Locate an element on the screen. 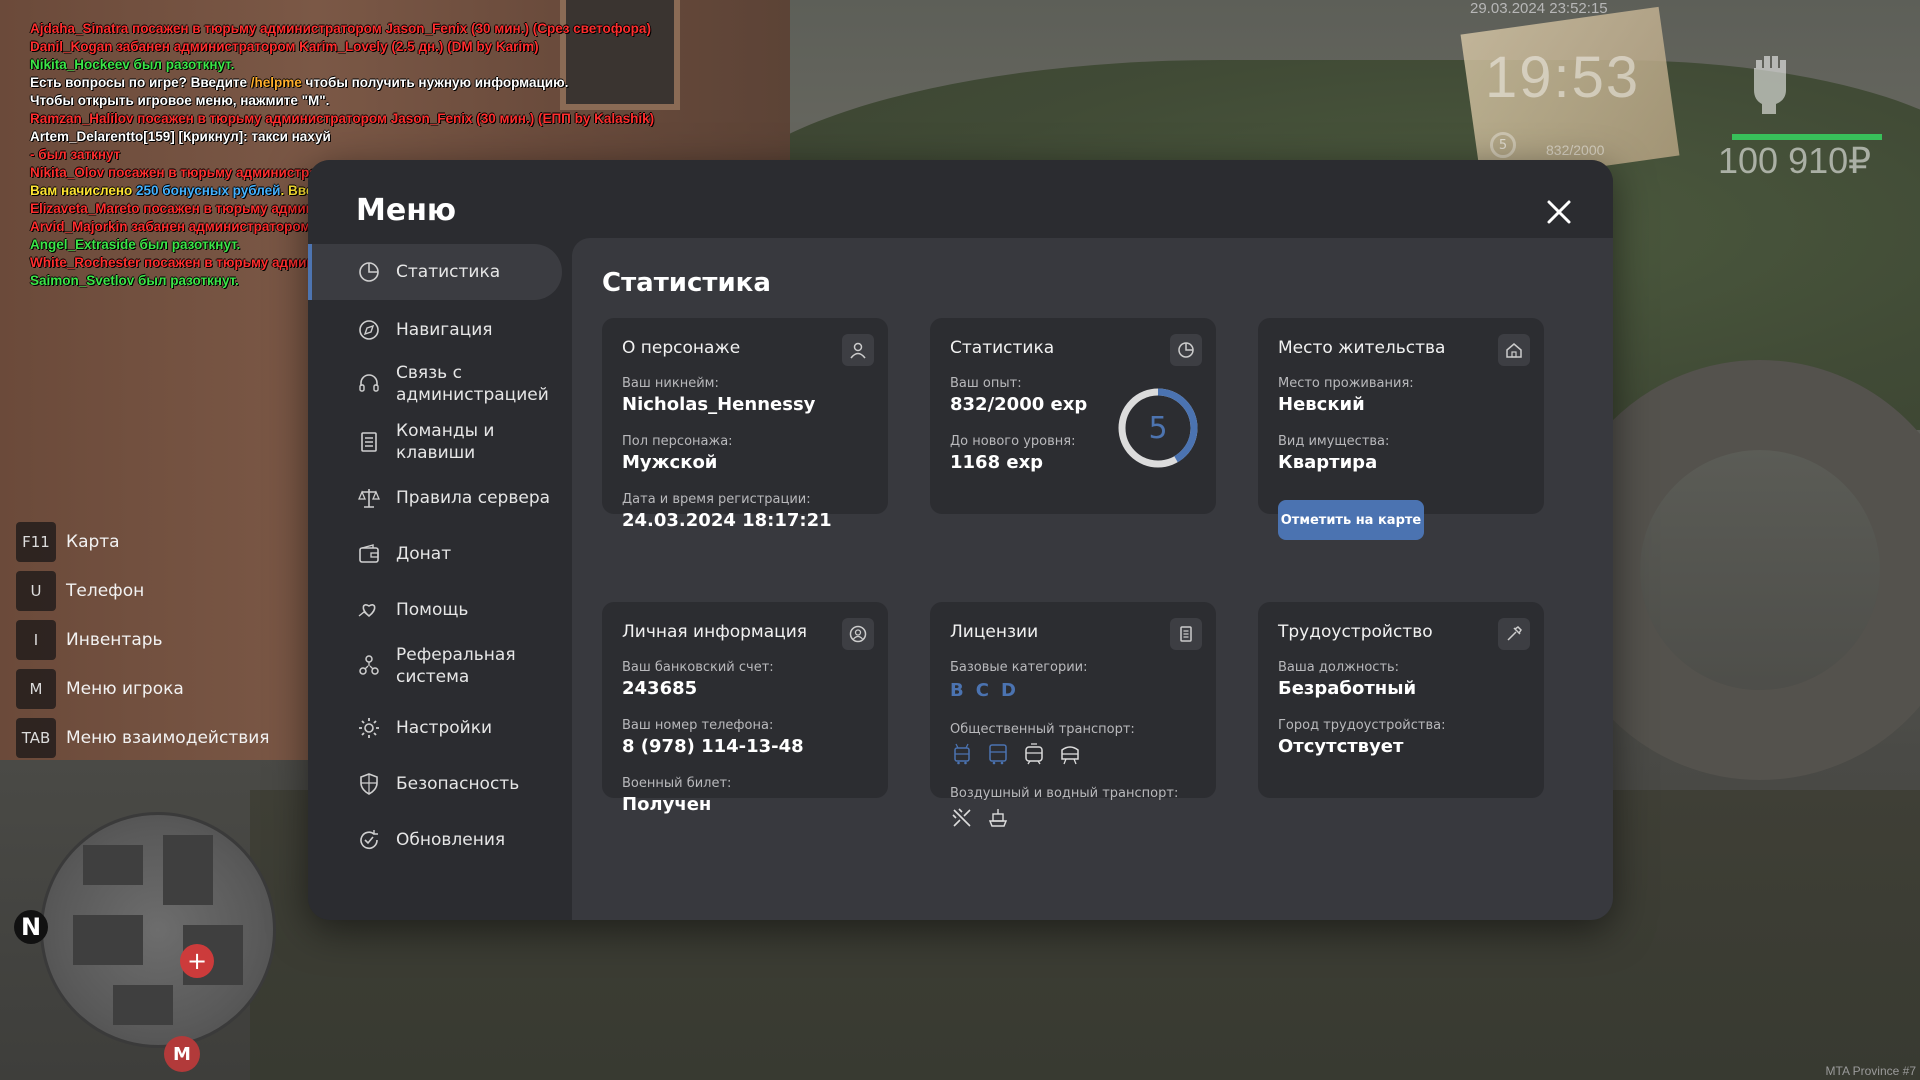 The image size is (1920, 1080). server-watermark: MTA Province #7 is located at coordinates (1870, 1071).